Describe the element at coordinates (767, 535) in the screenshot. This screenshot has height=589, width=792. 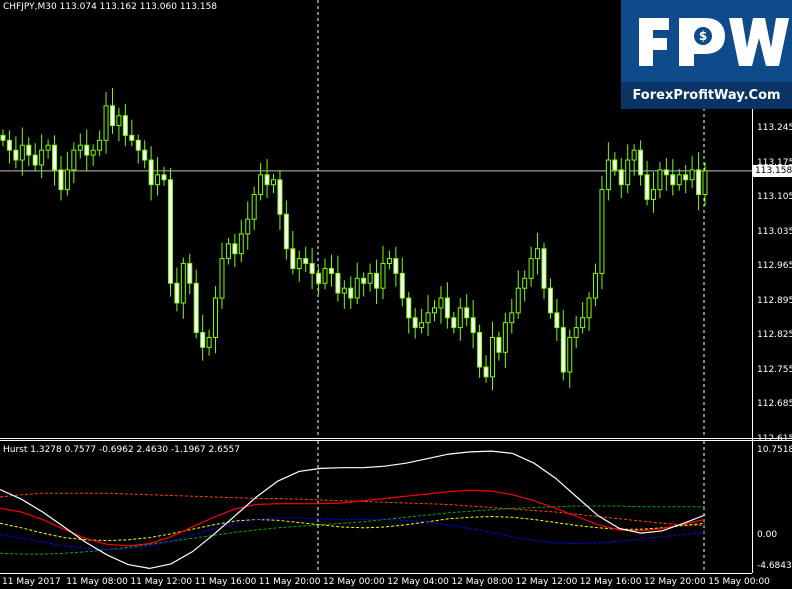
I see `indicator-tick-label: 0.00` at that location.